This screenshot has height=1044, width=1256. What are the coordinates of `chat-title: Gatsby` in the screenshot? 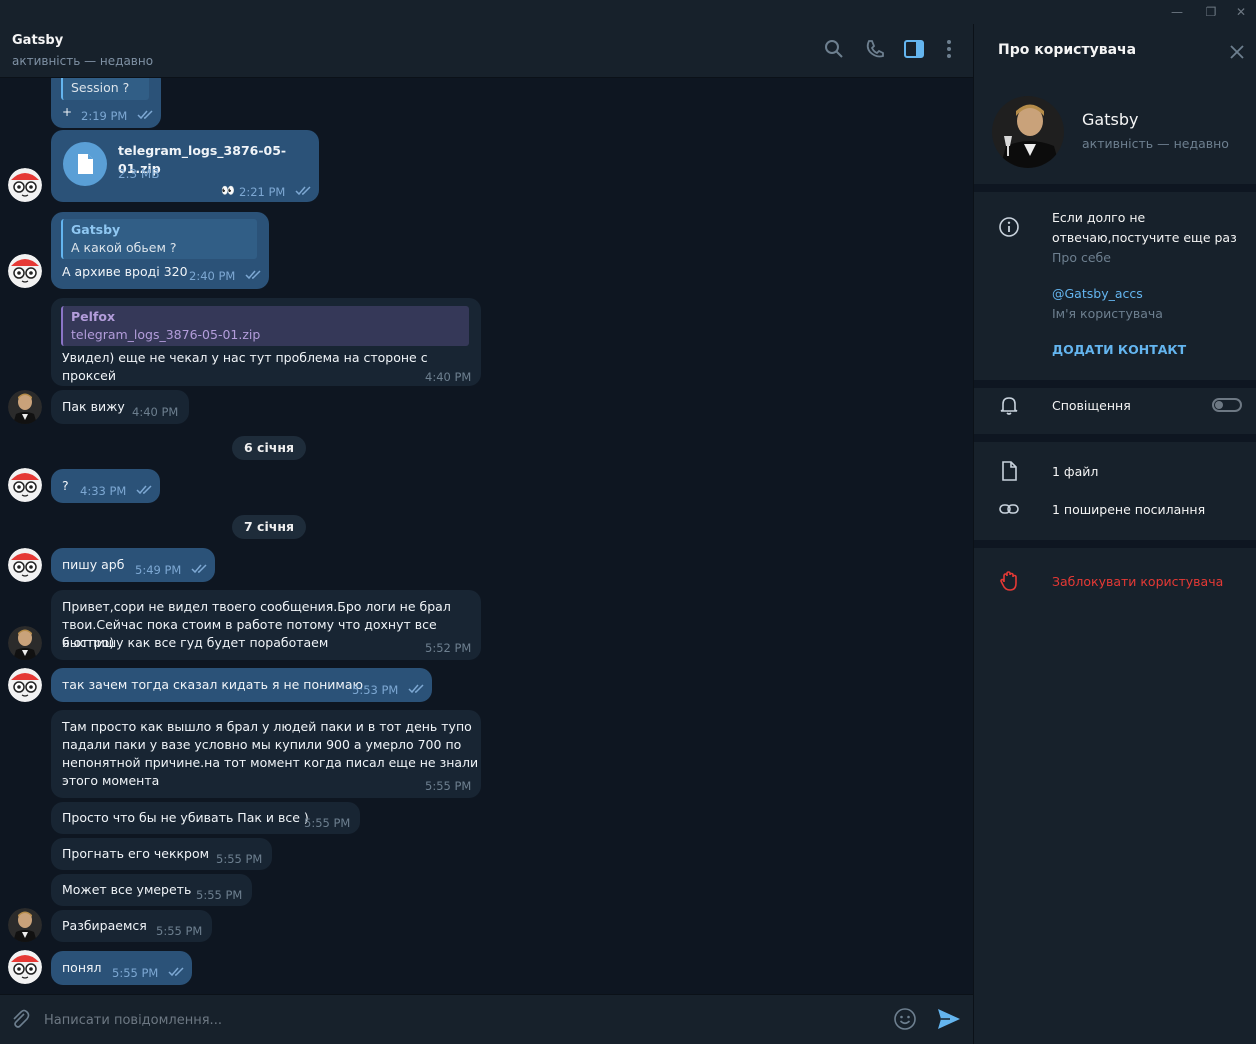 It's located at (37, 40).